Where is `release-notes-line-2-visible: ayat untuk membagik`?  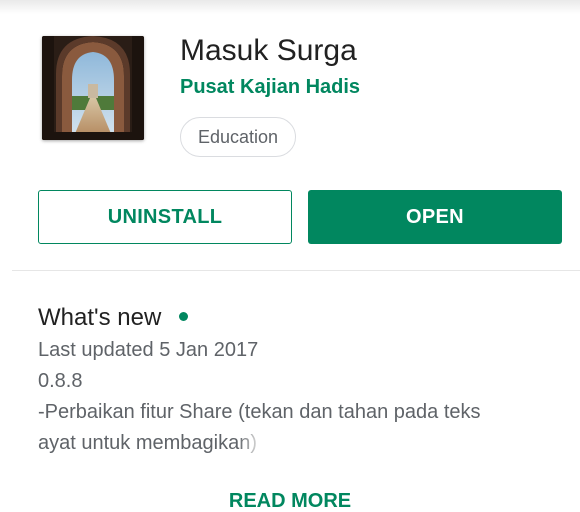 release-notes-line-2-visible: ayat untuk membagik is located at coordinates (133, 443).